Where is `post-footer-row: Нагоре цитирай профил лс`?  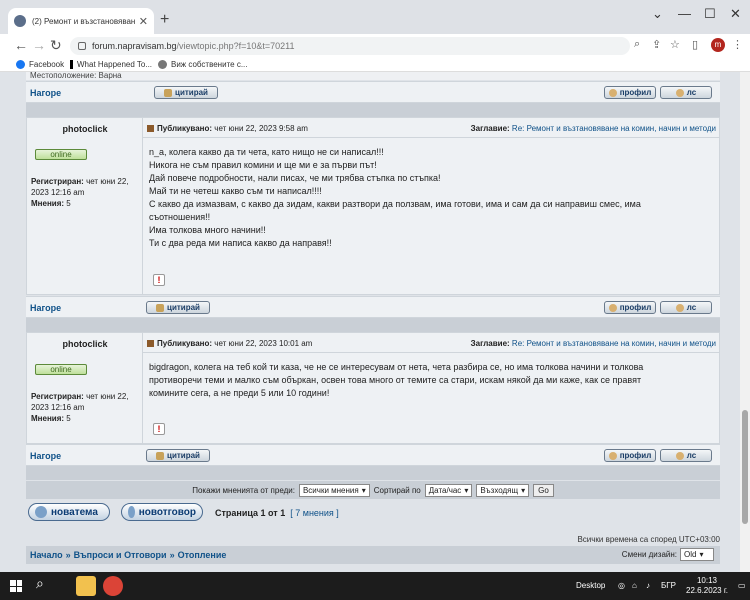 post-footer-row: Нагоре цитирай профил лс is located at coordinates (373, 455).